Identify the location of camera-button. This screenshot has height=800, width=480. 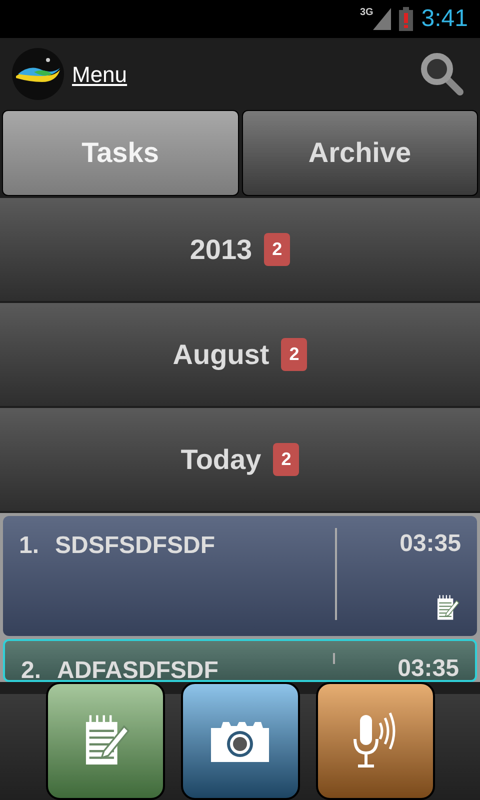
(240, 741).